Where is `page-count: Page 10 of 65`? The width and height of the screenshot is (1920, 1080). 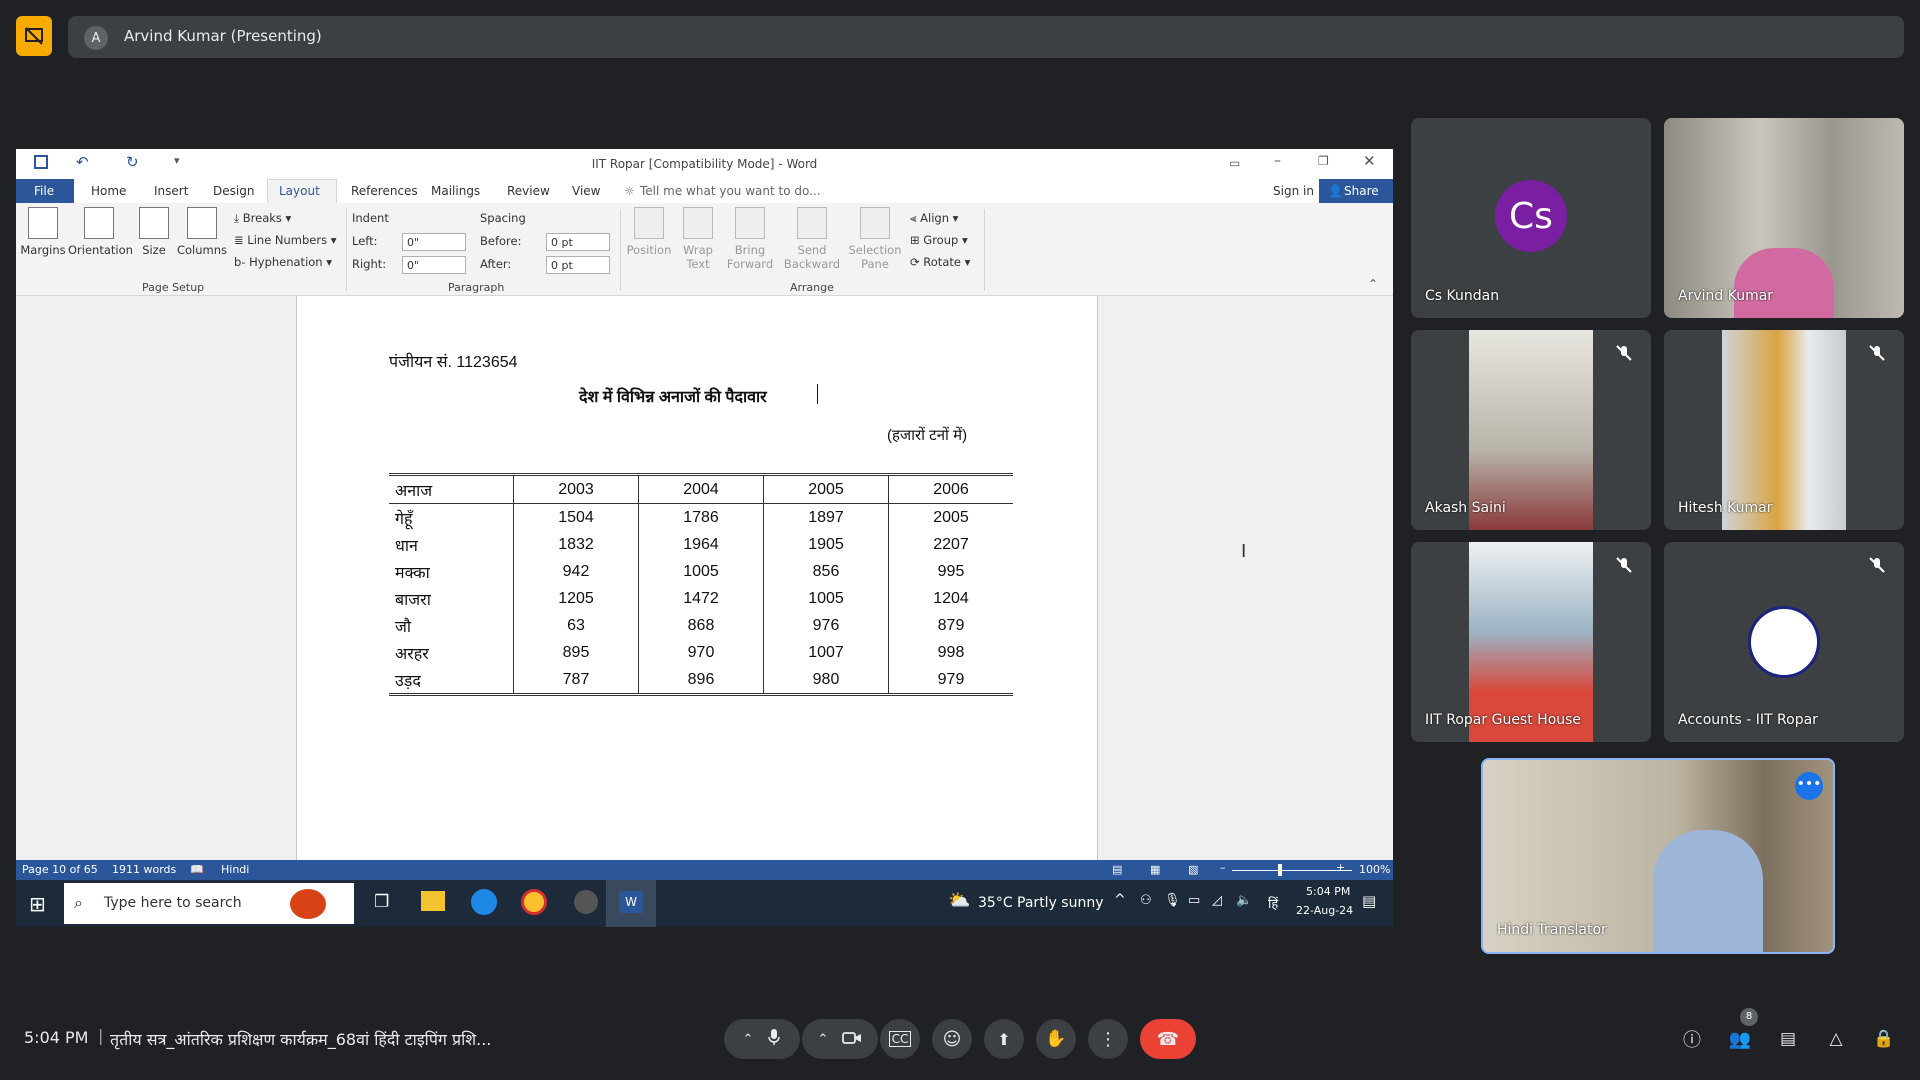 page-count: Page 10 of 65 is located at coordinates (60, 869).